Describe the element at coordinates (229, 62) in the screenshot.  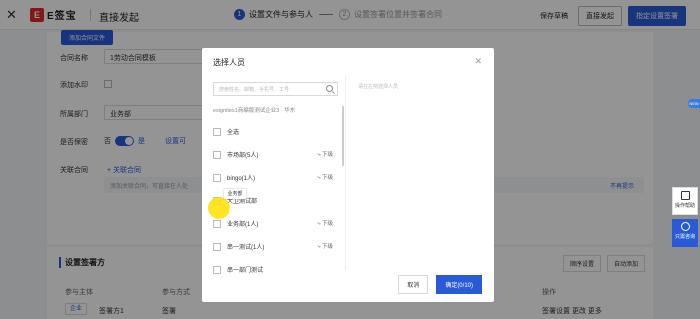
I see `modal-title: 选择人员` at that location.